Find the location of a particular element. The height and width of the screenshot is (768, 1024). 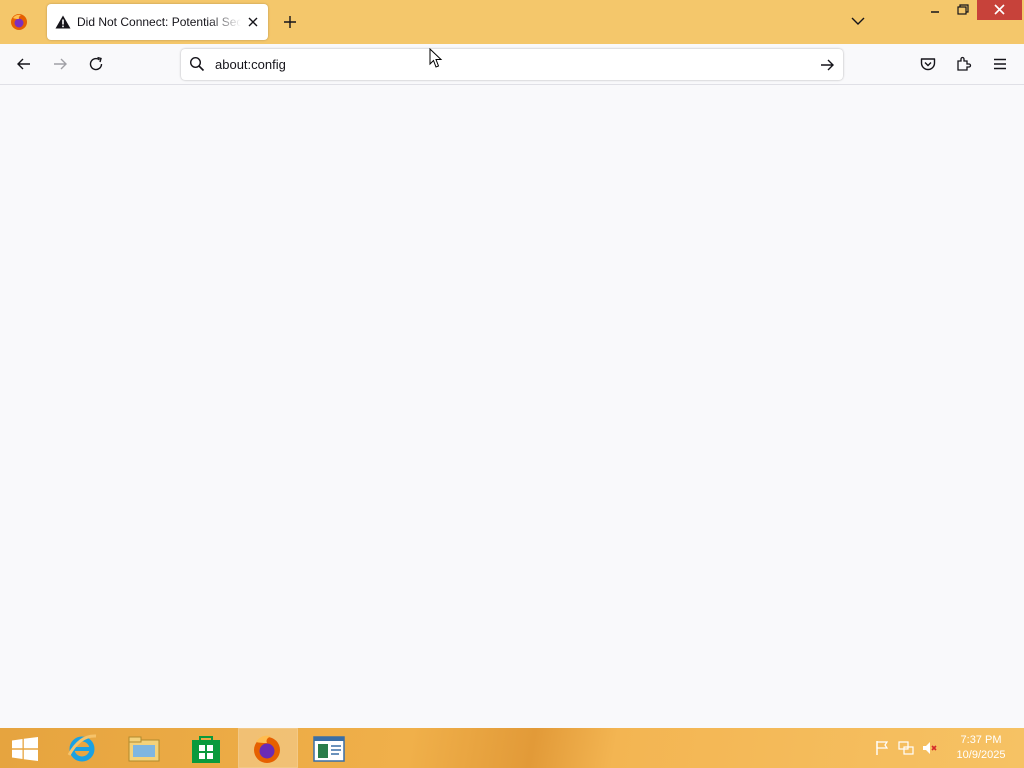

clock-date: 10/9/2025 is located at coordinates (981, 755).